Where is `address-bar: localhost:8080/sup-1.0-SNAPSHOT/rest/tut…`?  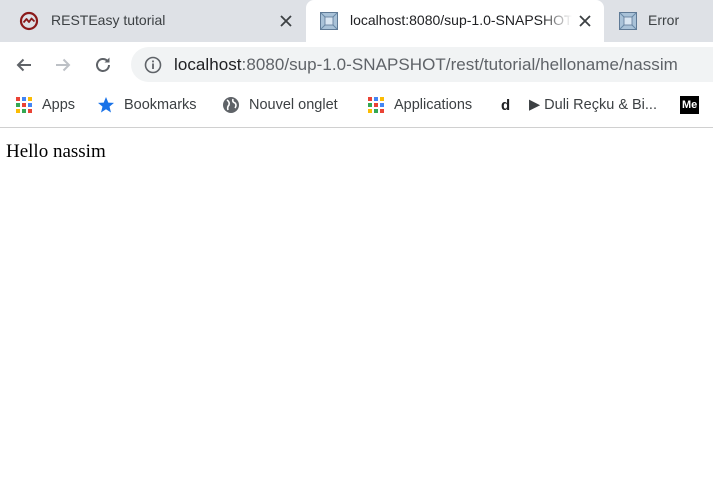 address-bar: localhost:8080/sup-1.0-SNAPSHOT/rest/tut… is located at coordinates (422, 64).